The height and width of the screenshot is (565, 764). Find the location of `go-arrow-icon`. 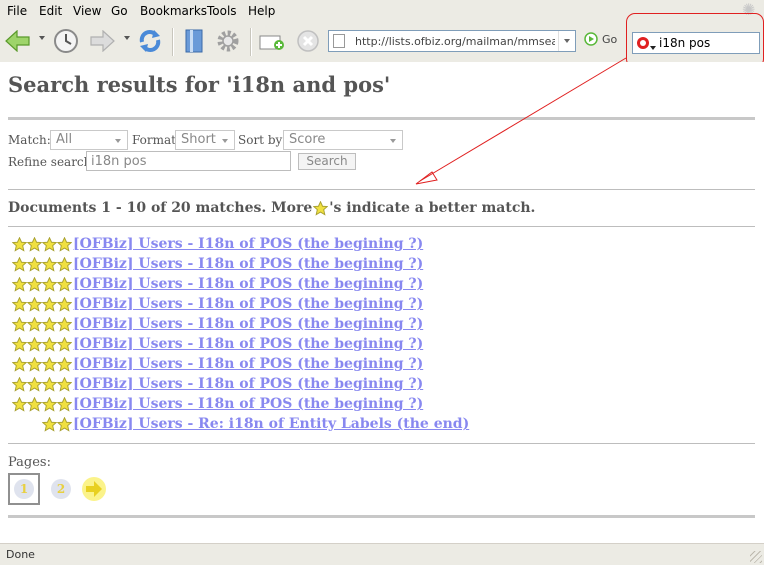

go-arrow-icon is located at coordinates (591, 39).